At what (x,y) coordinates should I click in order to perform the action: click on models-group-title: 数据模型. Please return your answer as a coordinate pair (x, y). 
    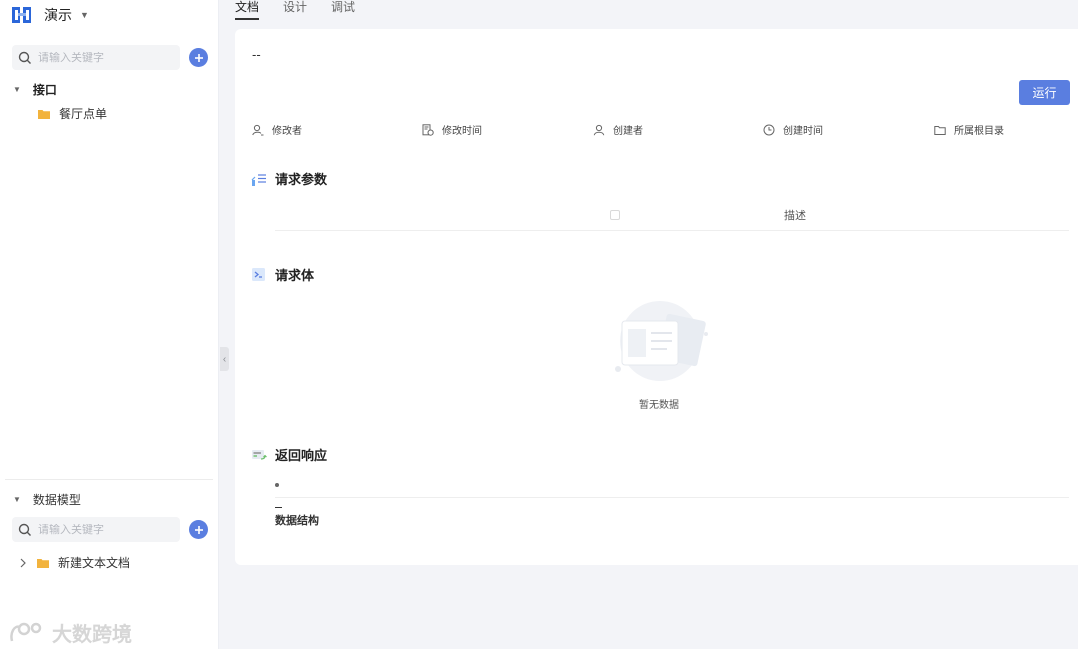
    Looking at the image, I should click on (56, 500).